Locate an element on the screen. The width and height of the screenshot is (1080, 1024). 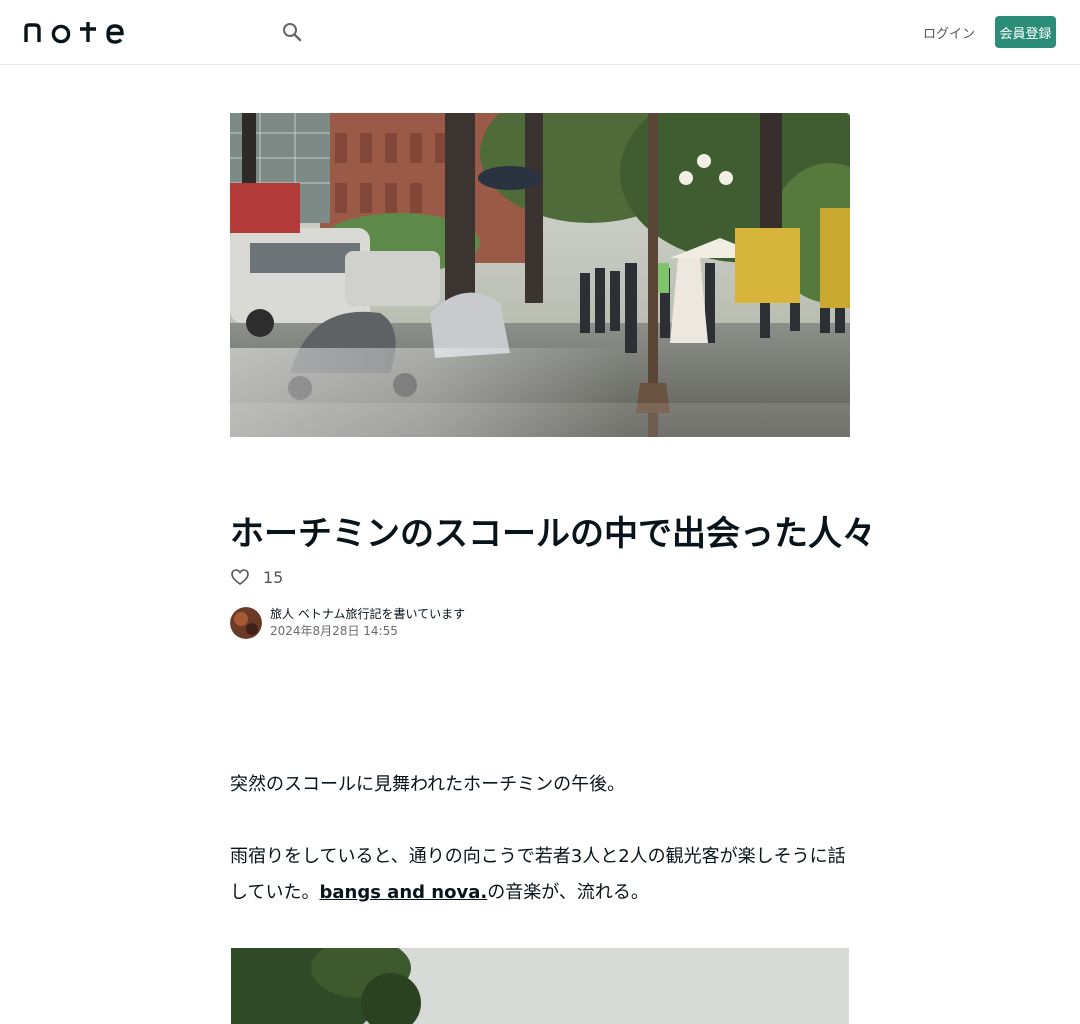
article-title: ホーチミンのスコールの中で出会った人々 is located at coordinates (550, 534).